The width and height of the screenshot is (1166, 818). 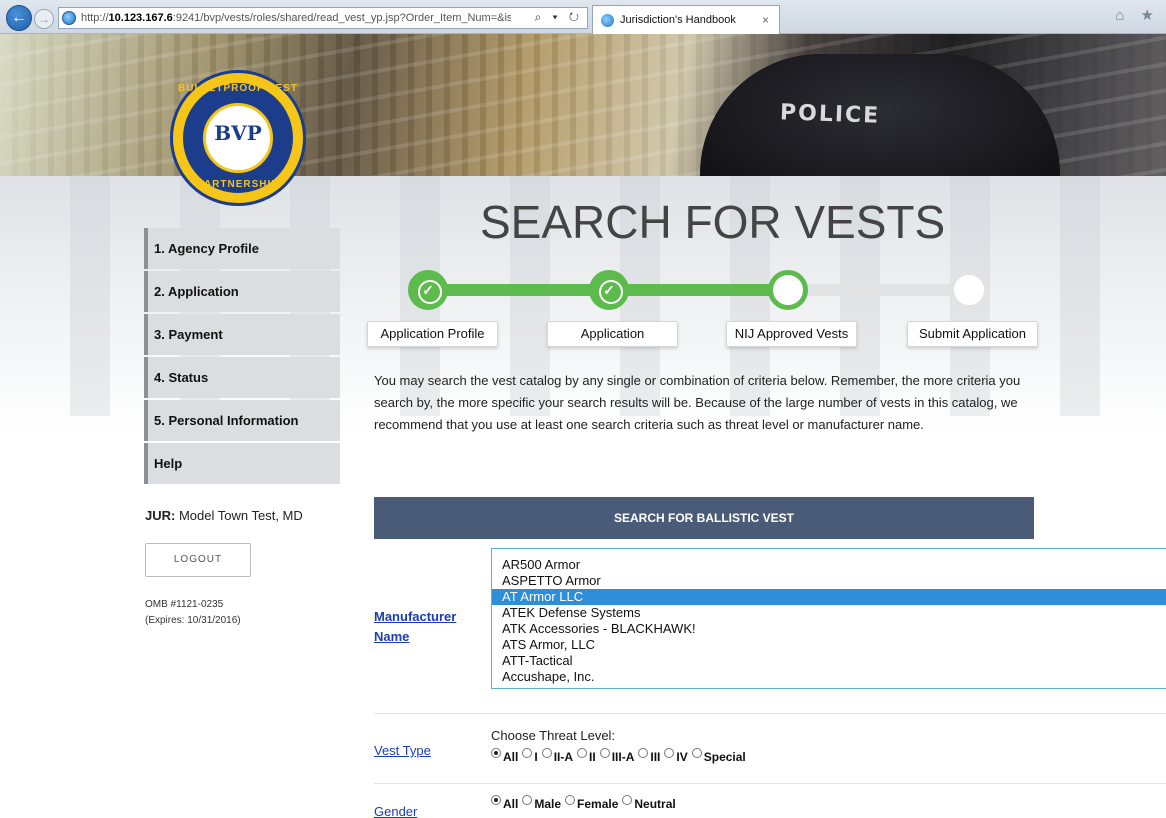 What do you see at coordinates (242, 334) in the screenshot?
I see `sidebar-item-payment: 3. Payment` at bounding box center [242, 334].